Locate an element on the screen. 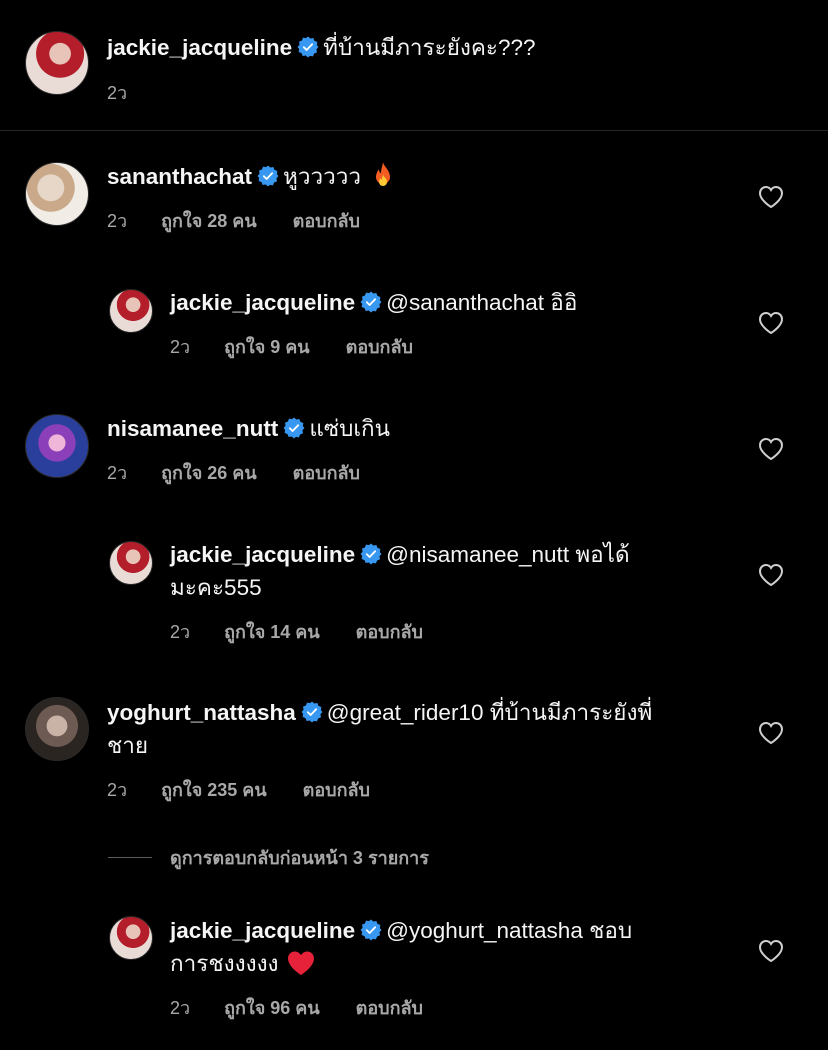 The image size is (828, 1050). username: sananthachat is located at coordinates (179, 176).